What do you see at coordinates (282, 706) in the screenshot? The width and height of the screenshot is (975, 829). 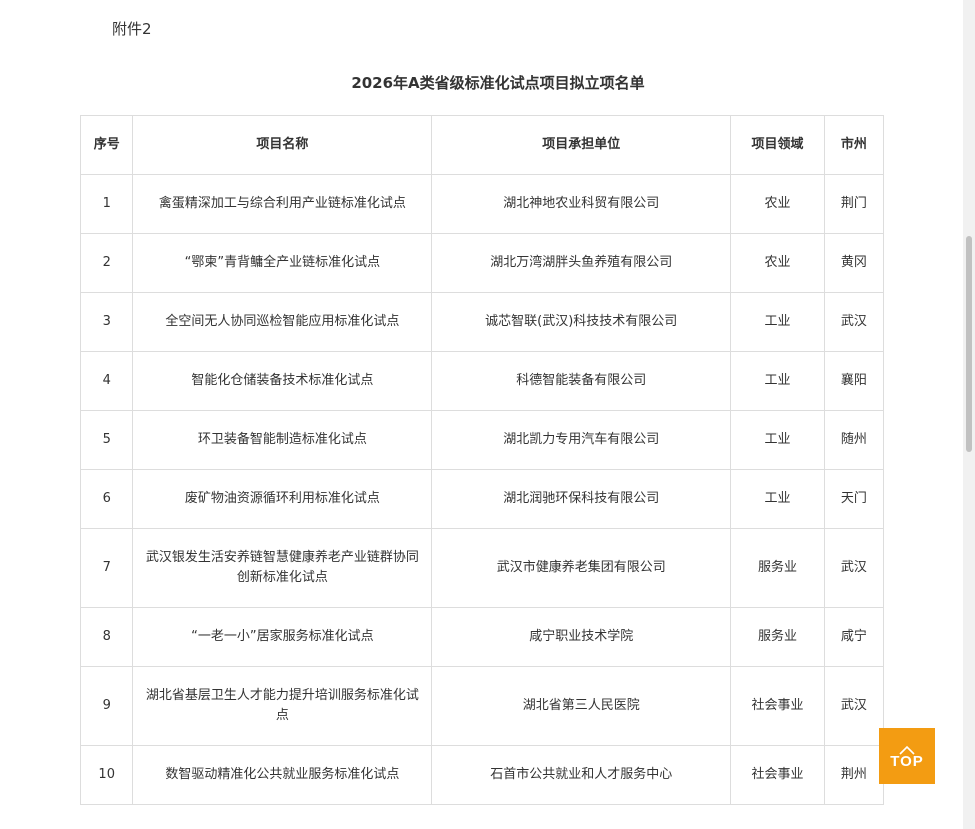 I see `cell-name: 湖北省基层卫生人才能力提升培训服务标准化试点` at bounding box center [282, 706].